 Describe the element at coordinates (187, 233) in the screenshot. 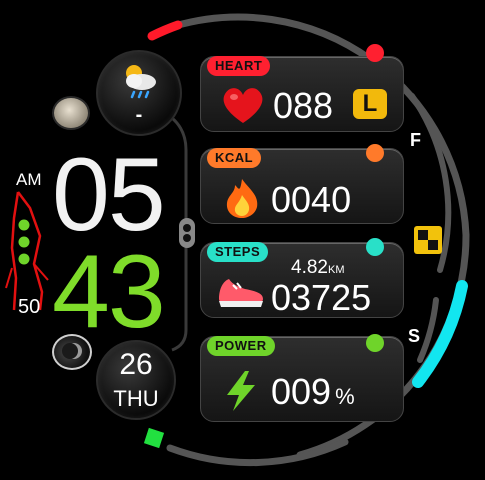

I see `slider-handle` at that location.